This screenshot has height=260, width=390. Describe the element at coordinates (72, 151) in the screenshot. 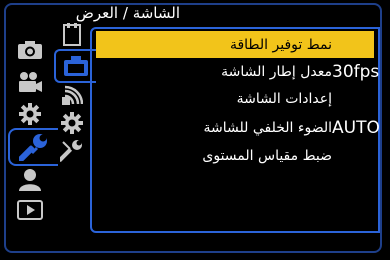

I see `tools-icon` at that location.